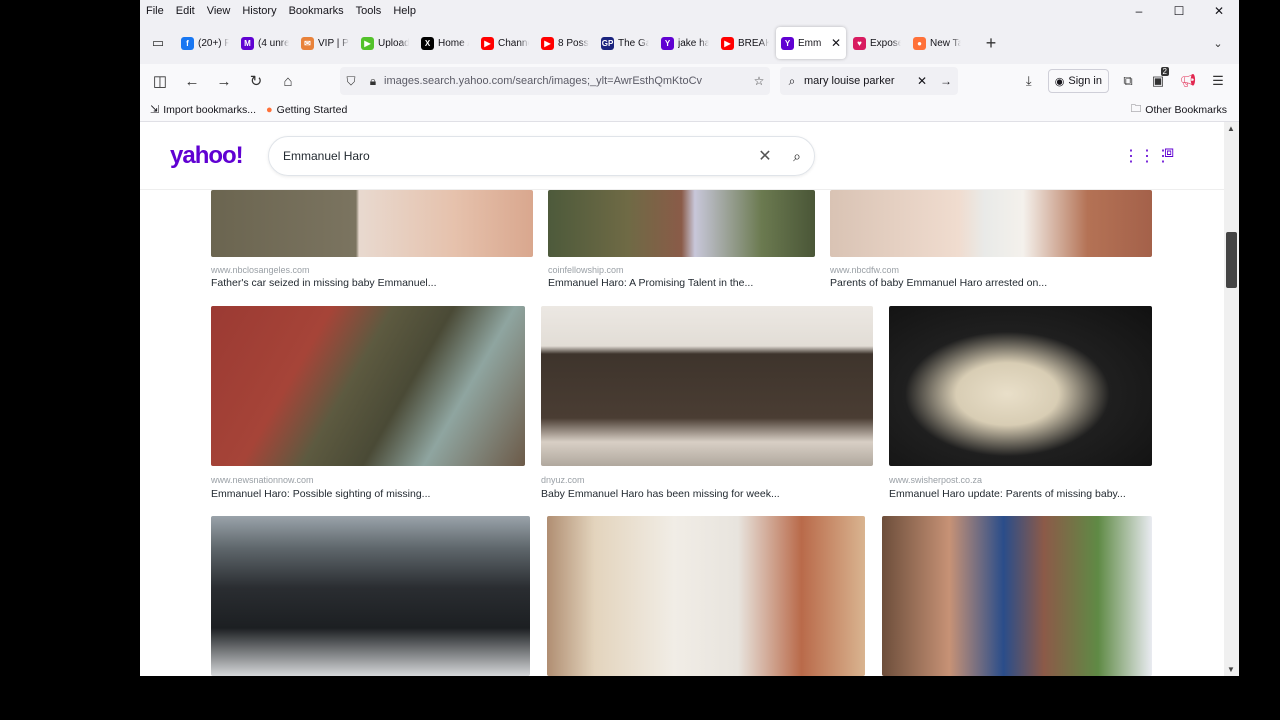 The image size is (1280, 720). Describe the element at coordinates (1029, 81) in the screenshot. I see `downloads-icon: ⤓` at that location.